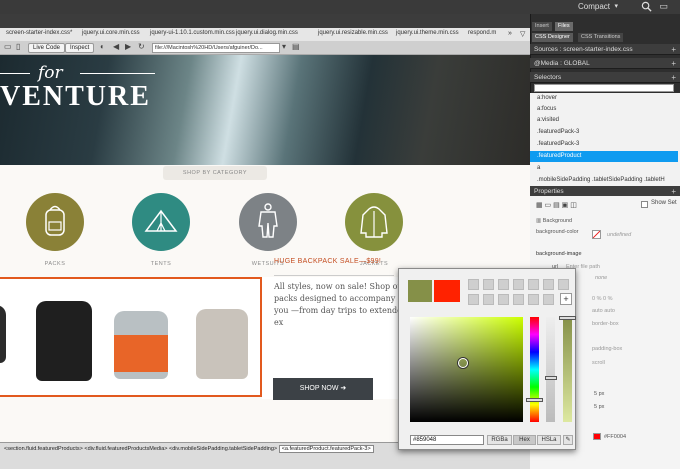 The height and width of the screenshot is (469, 680). I want to click on brightness-slider, so click(550, 369).